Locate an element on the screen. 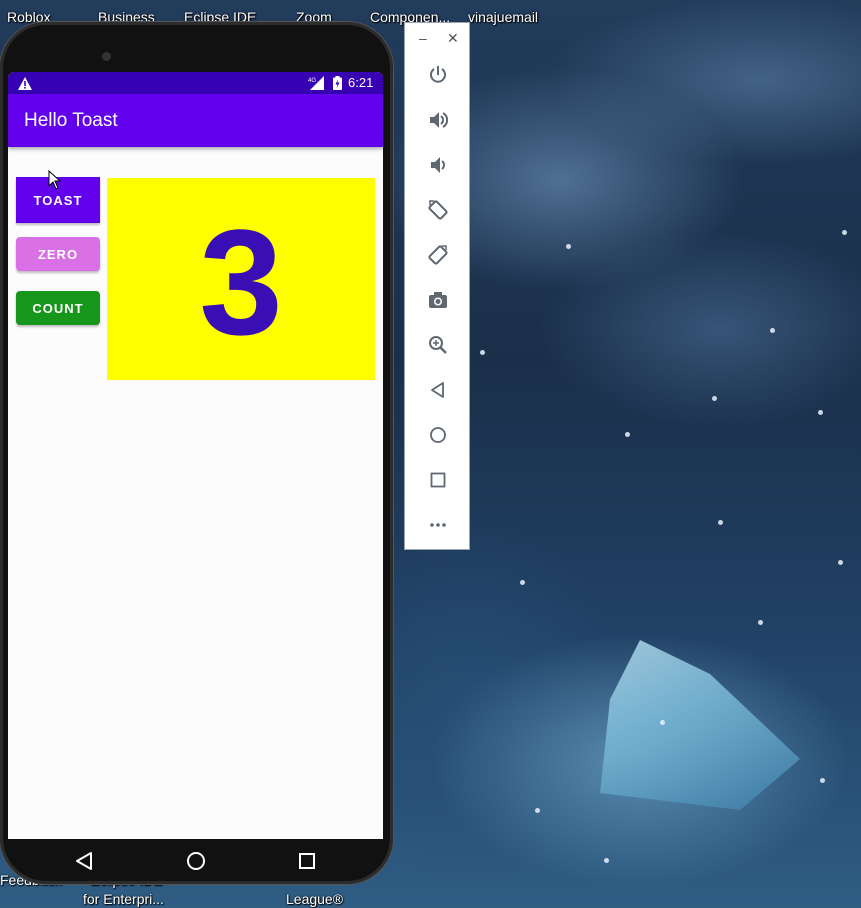  overview-icon is located at coordinates (438, 480).